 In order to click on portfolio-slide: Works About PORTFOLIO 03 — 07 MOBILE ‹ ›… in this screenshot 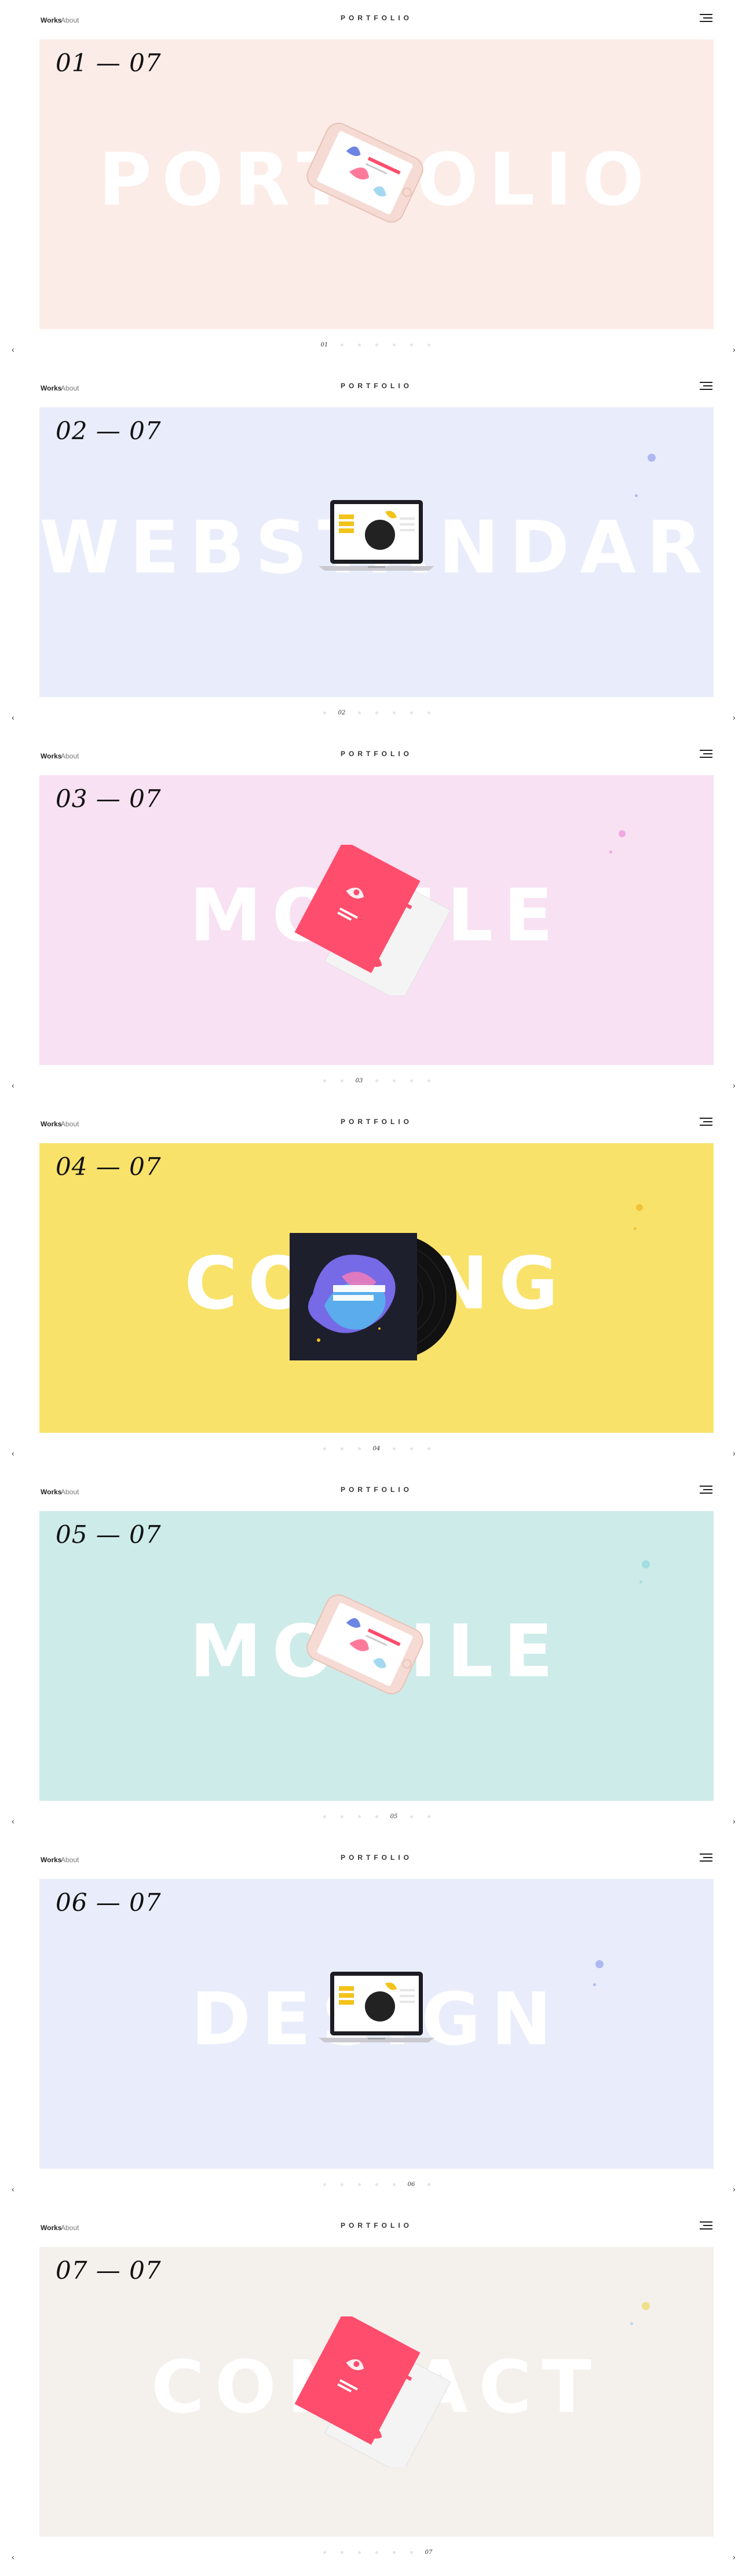, I will do `click(376, 920)`.